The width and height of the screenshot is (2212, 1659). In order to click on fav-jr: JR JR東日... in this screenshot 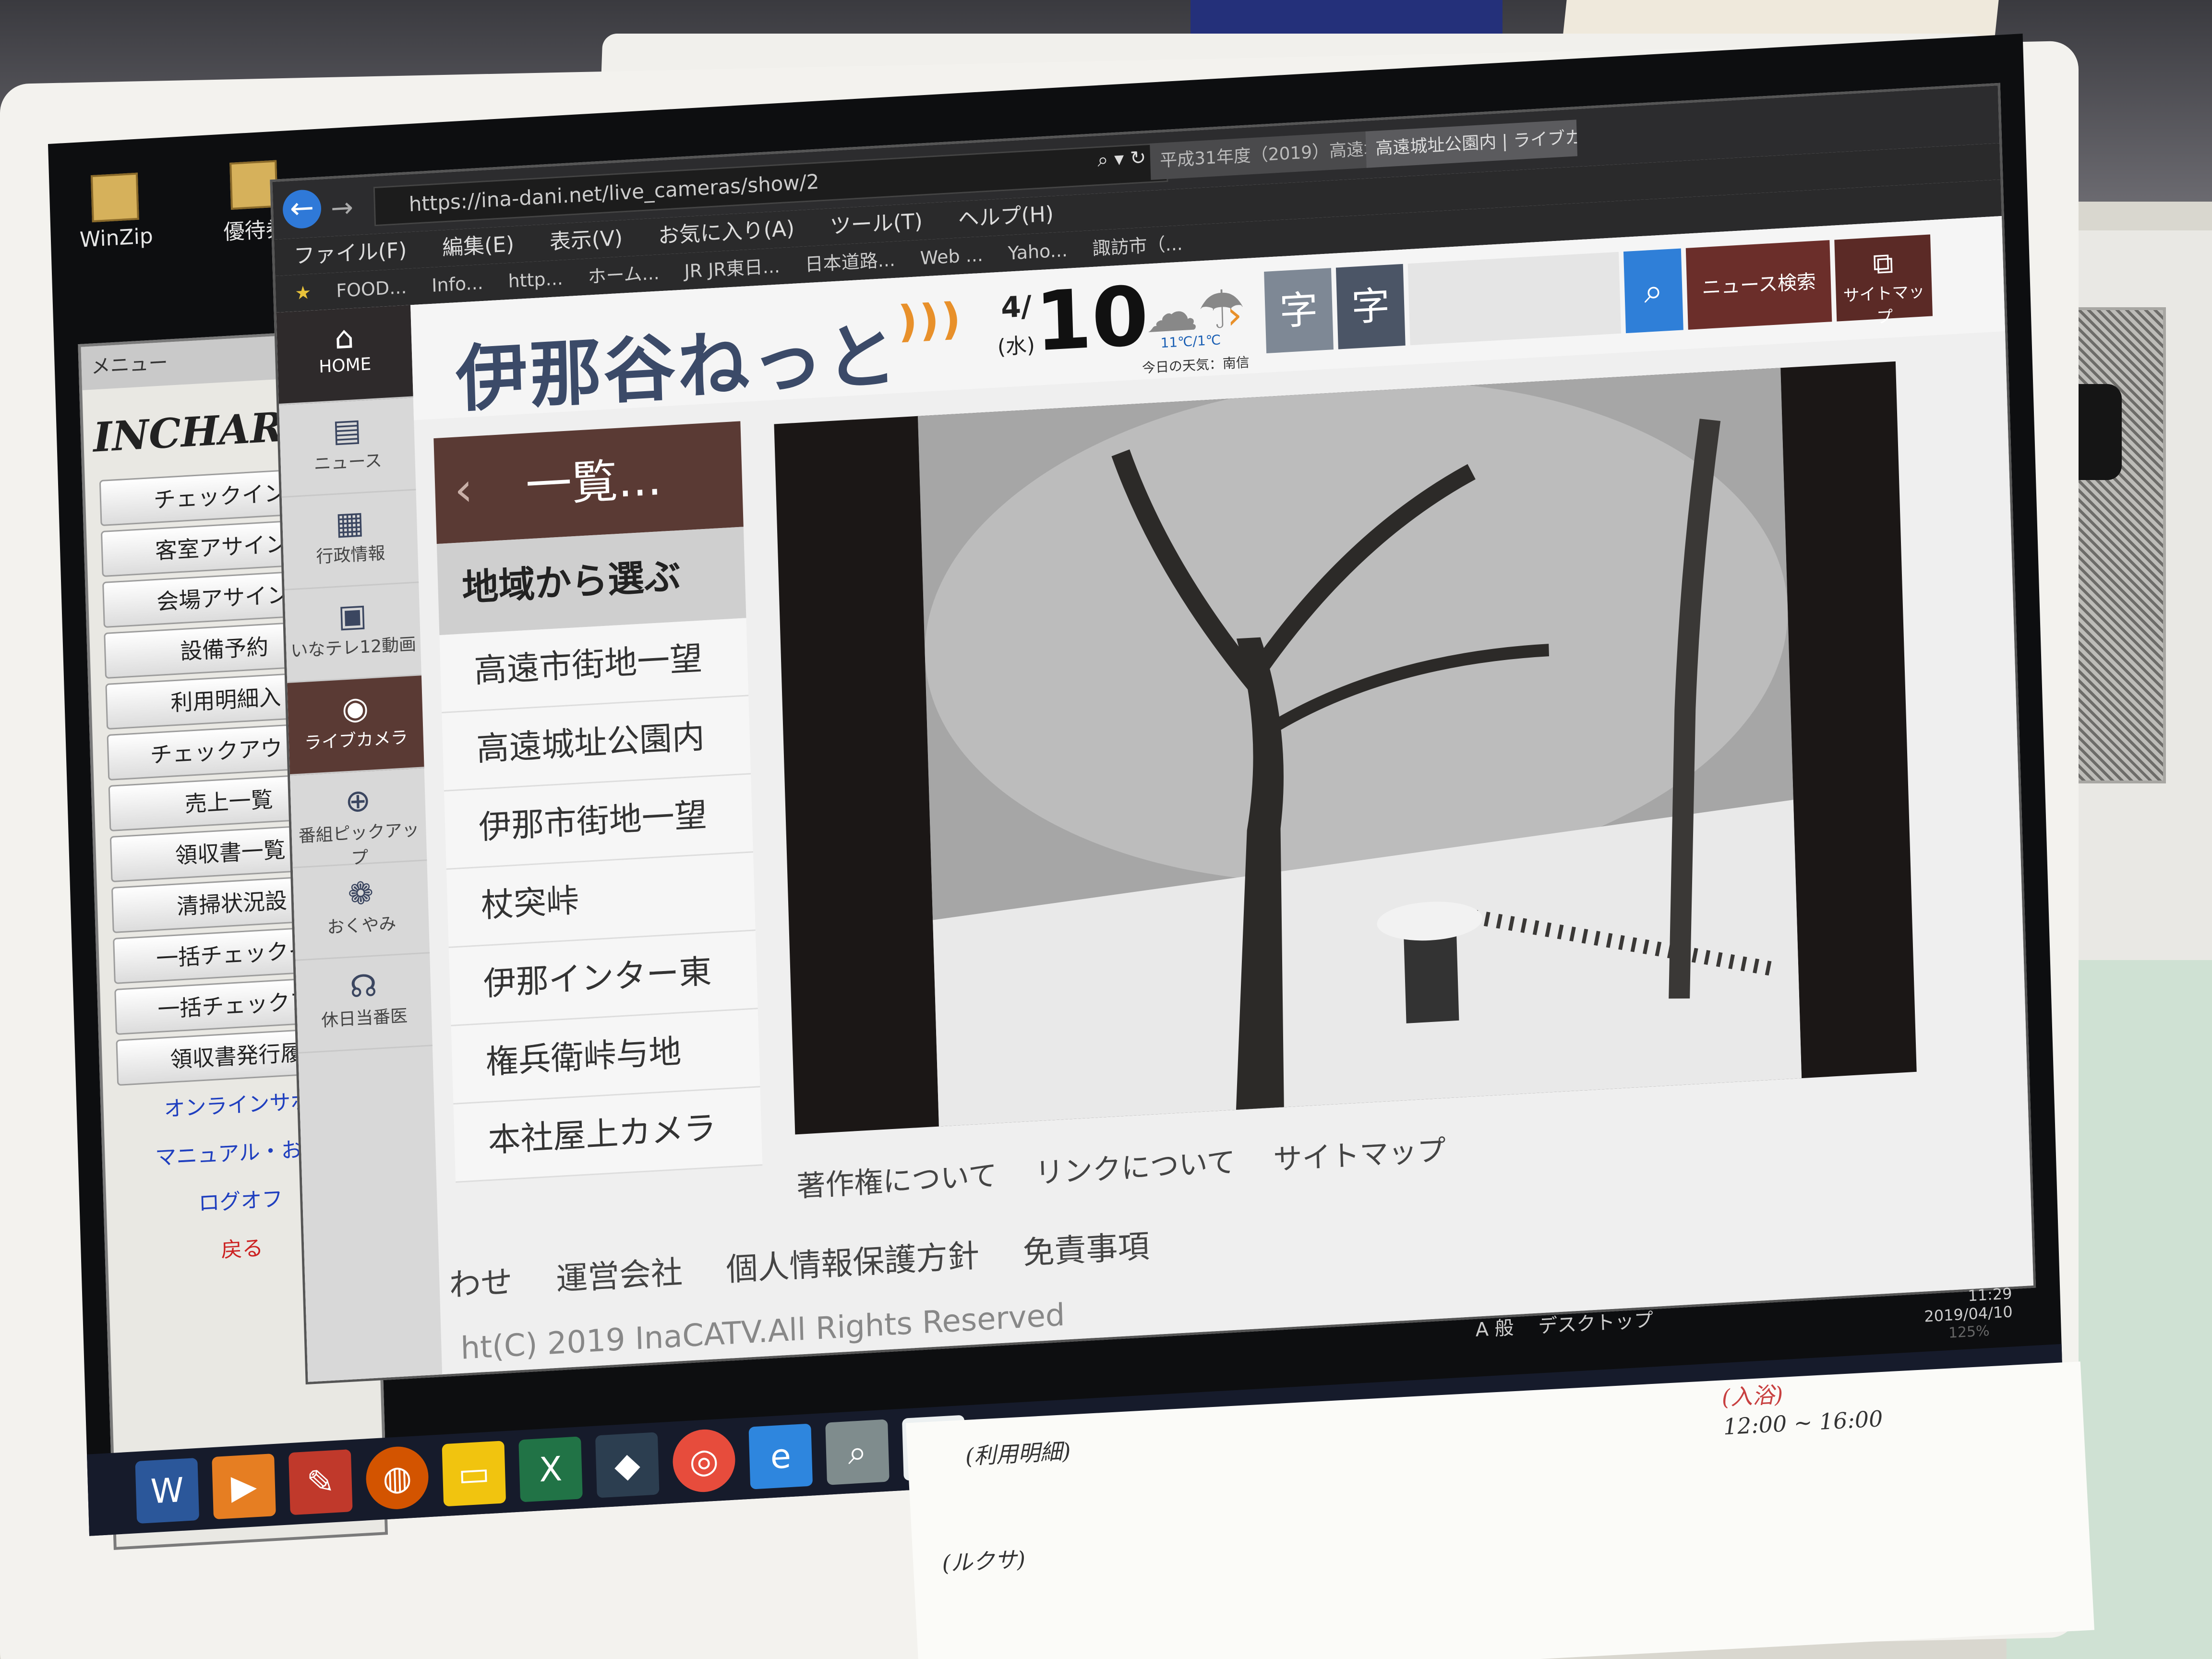, I will do `click(732, 269)`.